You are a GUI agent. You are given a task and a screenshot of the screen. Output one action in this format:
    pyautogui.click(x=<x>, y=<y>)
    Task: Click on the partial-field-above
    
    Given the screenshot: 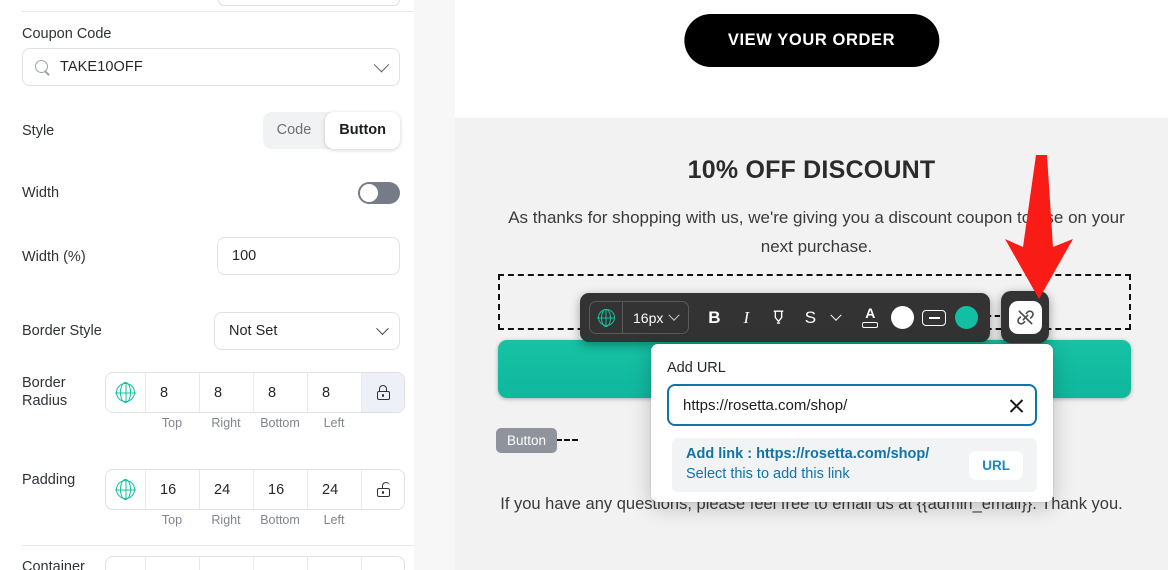 What is the action you would take?
    pyautogui.click(x=309, y=3)
    